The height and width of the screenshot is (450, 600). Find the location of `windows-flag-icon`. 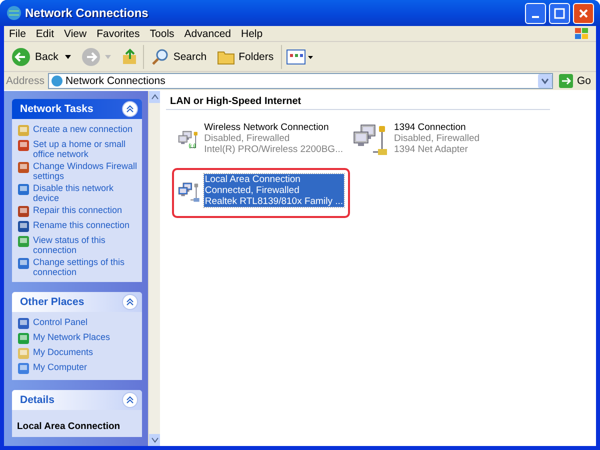

windows-flag-icon is located at coordinates (582, 33).